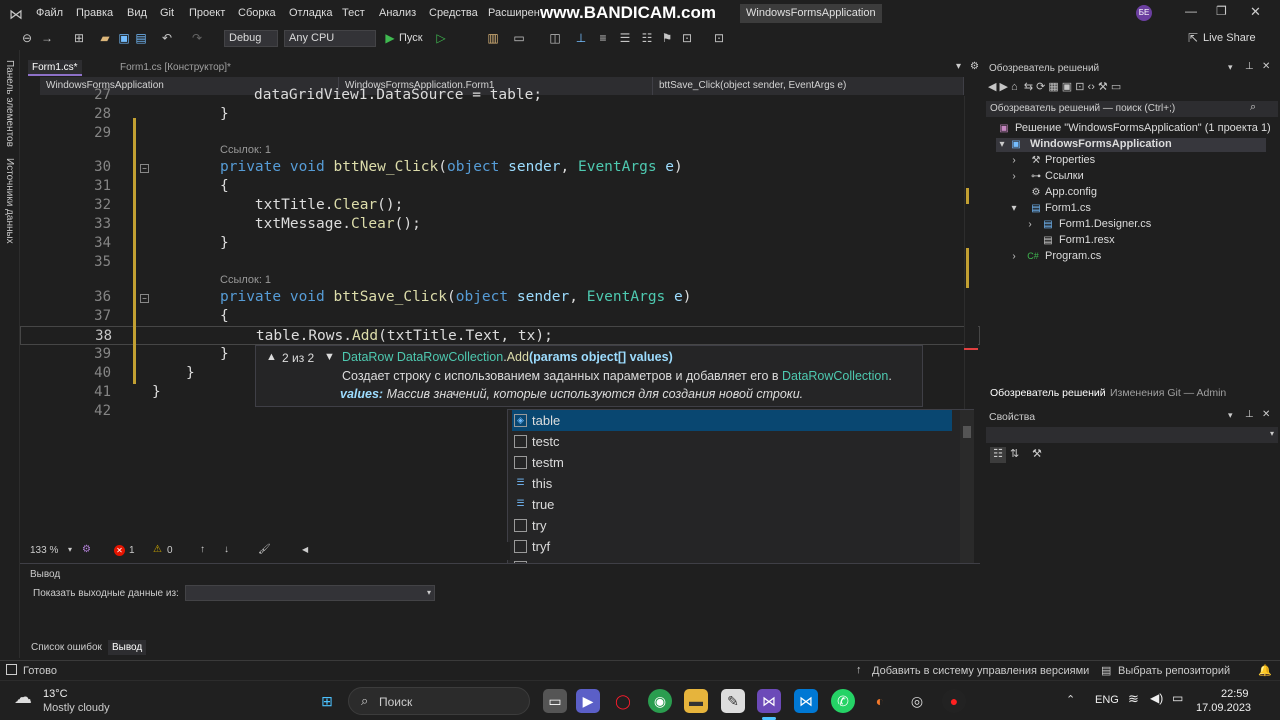 This screenshot has height=720, width=1280. What do you see at coordinates (1177, 698) in the screenshot?
I see `battery-icon: ▭` at bounding box center [1177, 698].